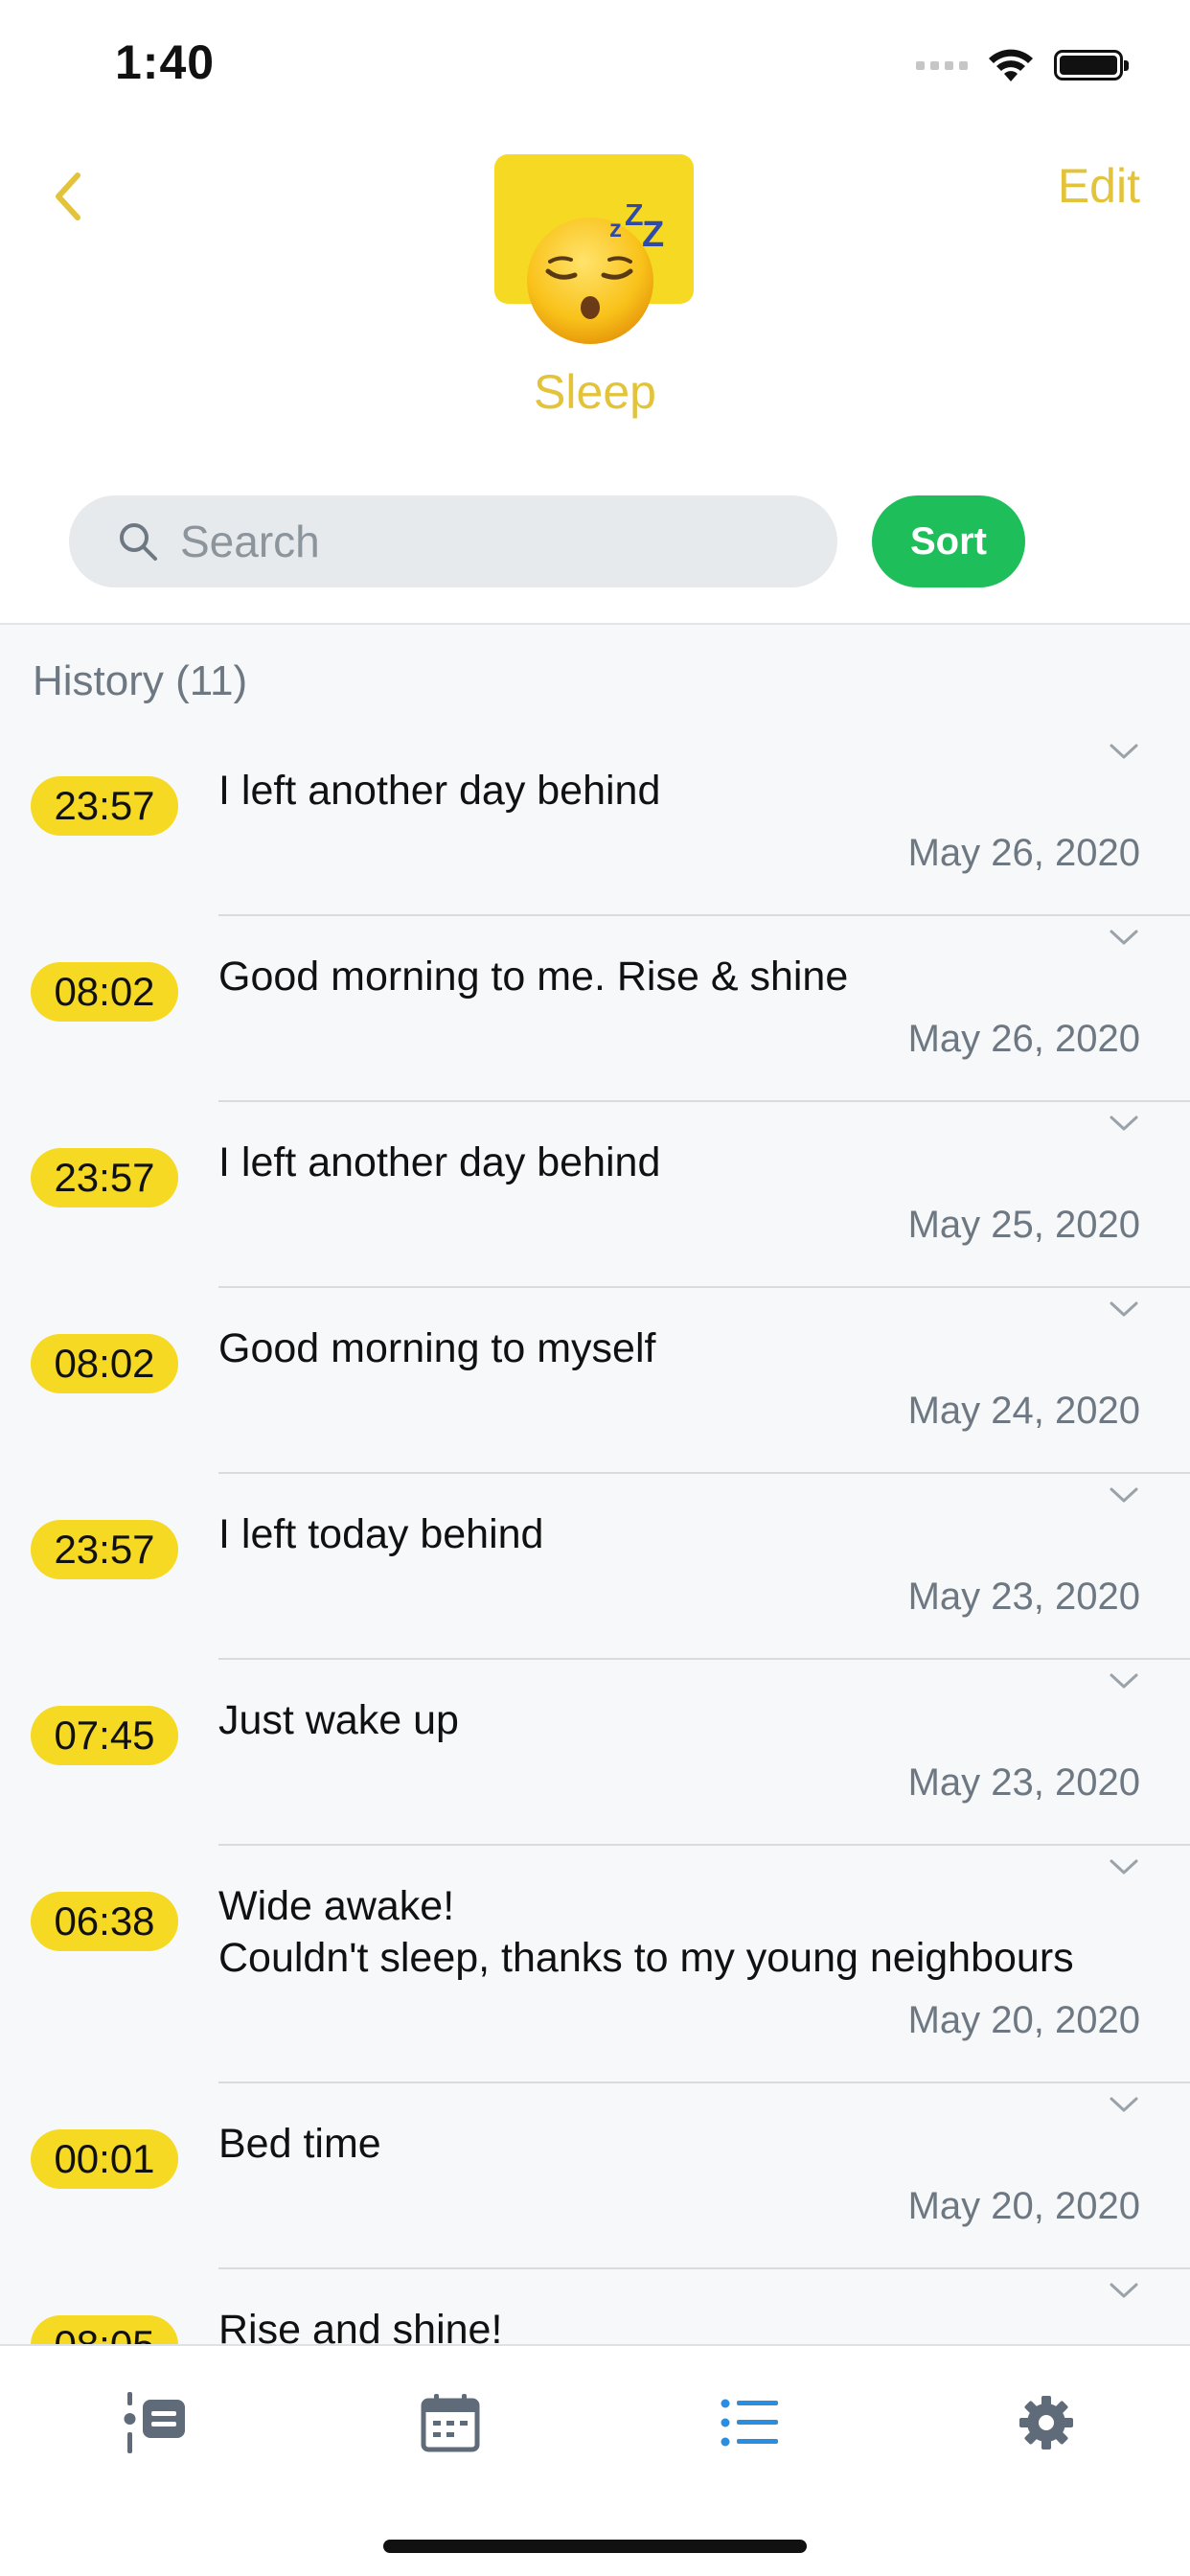 The image size is (1190, 2576). Describe the element at coordinates (595, 2546) in the screenshot. I see `home-indicator` at that location.